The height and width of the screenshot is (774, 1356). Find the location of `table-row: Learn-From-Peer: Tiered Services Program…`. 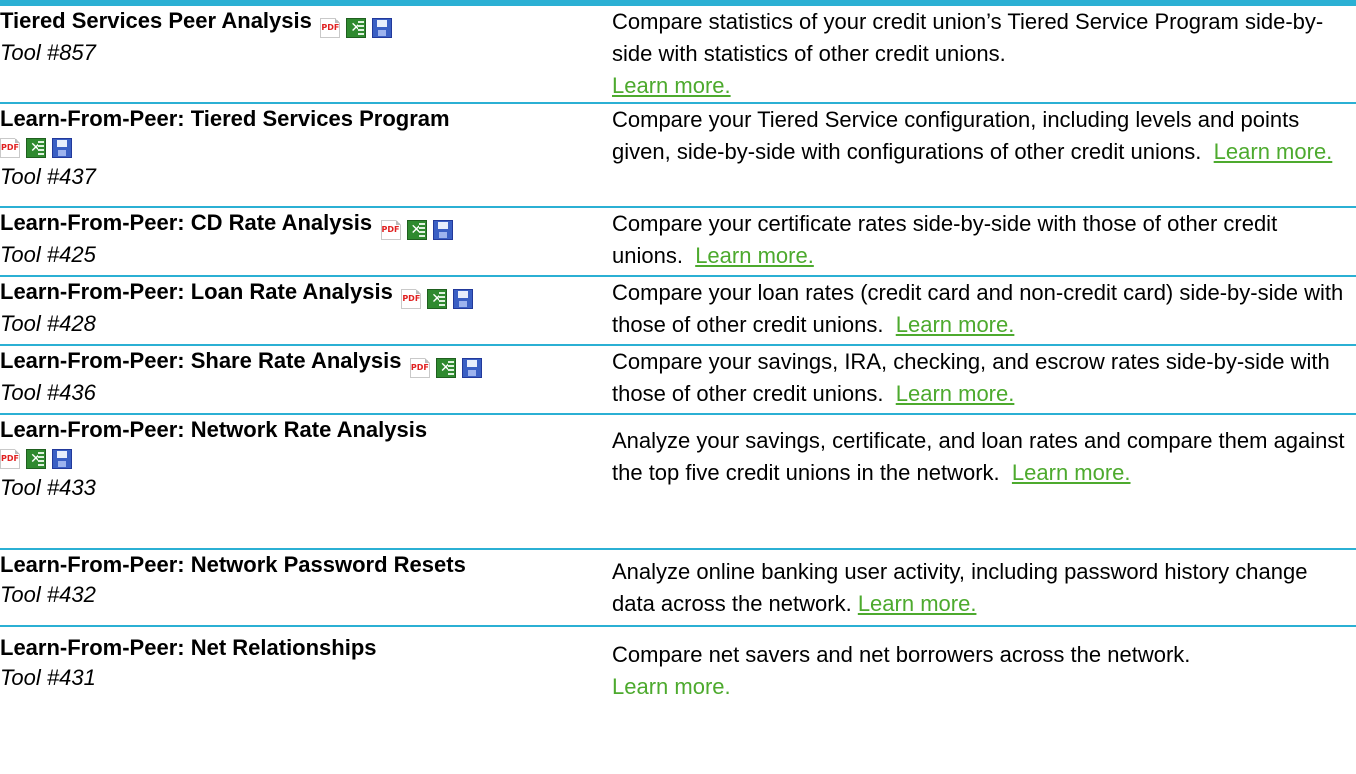

table-row: Learn-From-Peer: Tiered Services Program… is located at coordinates (678, 155).